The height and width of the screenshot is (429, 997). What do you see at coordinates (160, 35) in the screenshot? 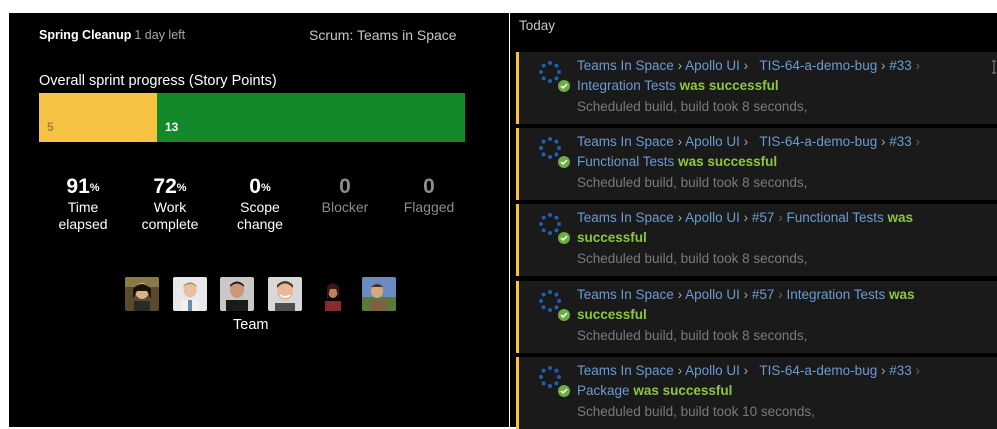
I see `sprint-days-left: 1 day left` at bounding box center [160, 35].